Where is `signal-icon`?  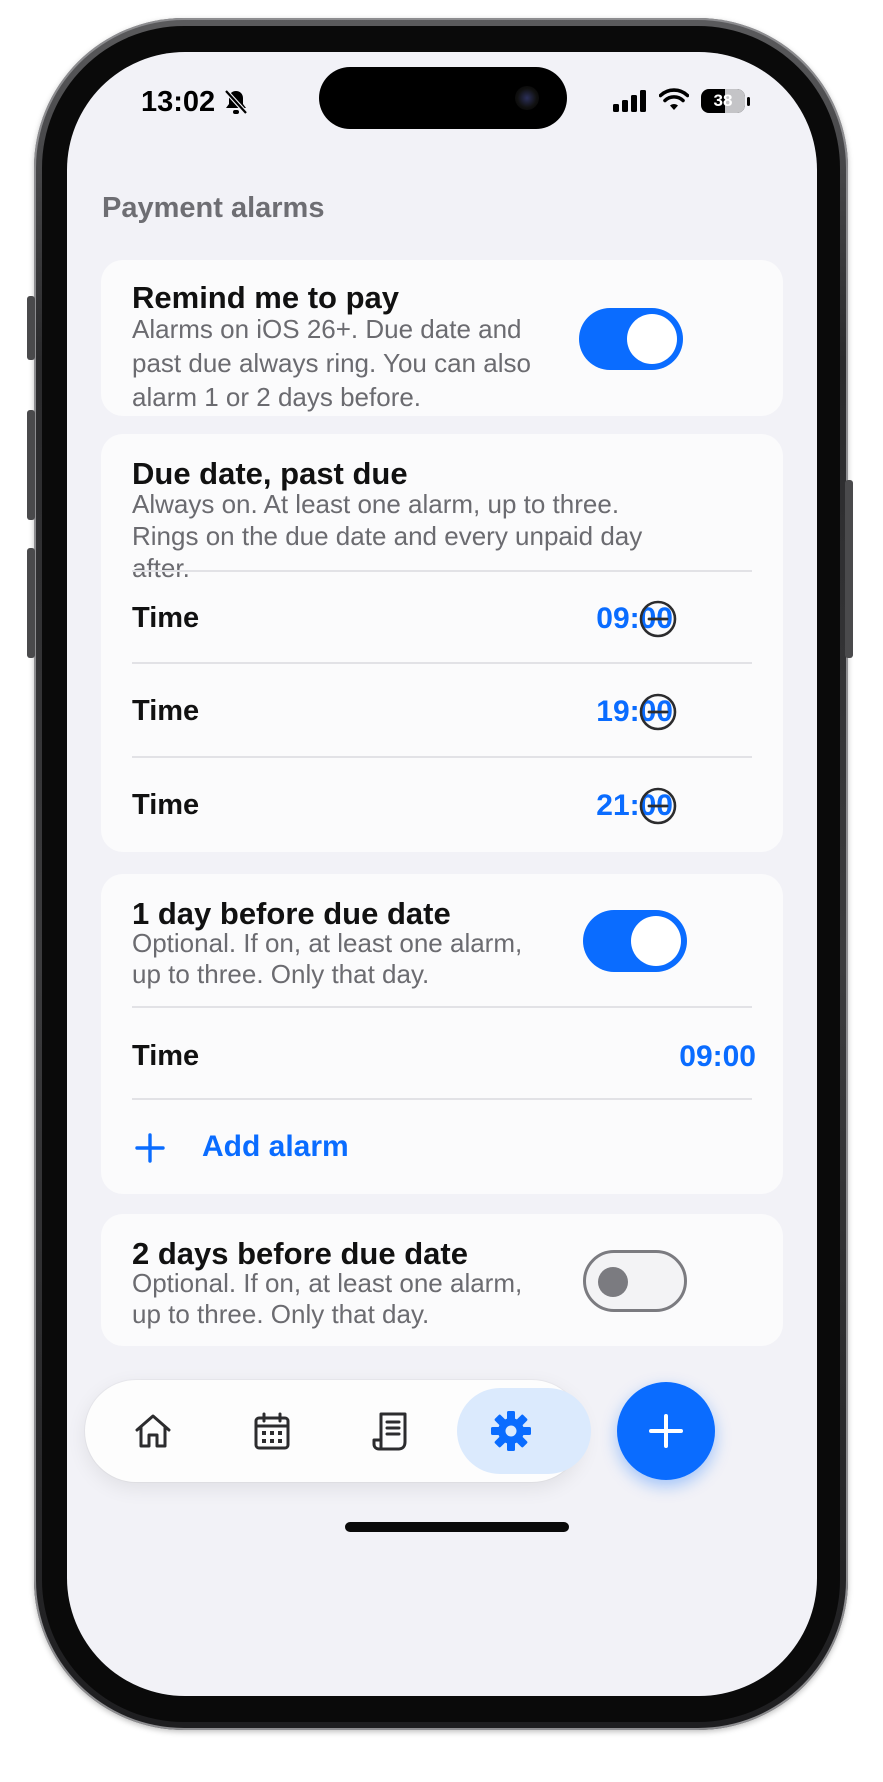 signal-icon is located at coordinates (629, 101).